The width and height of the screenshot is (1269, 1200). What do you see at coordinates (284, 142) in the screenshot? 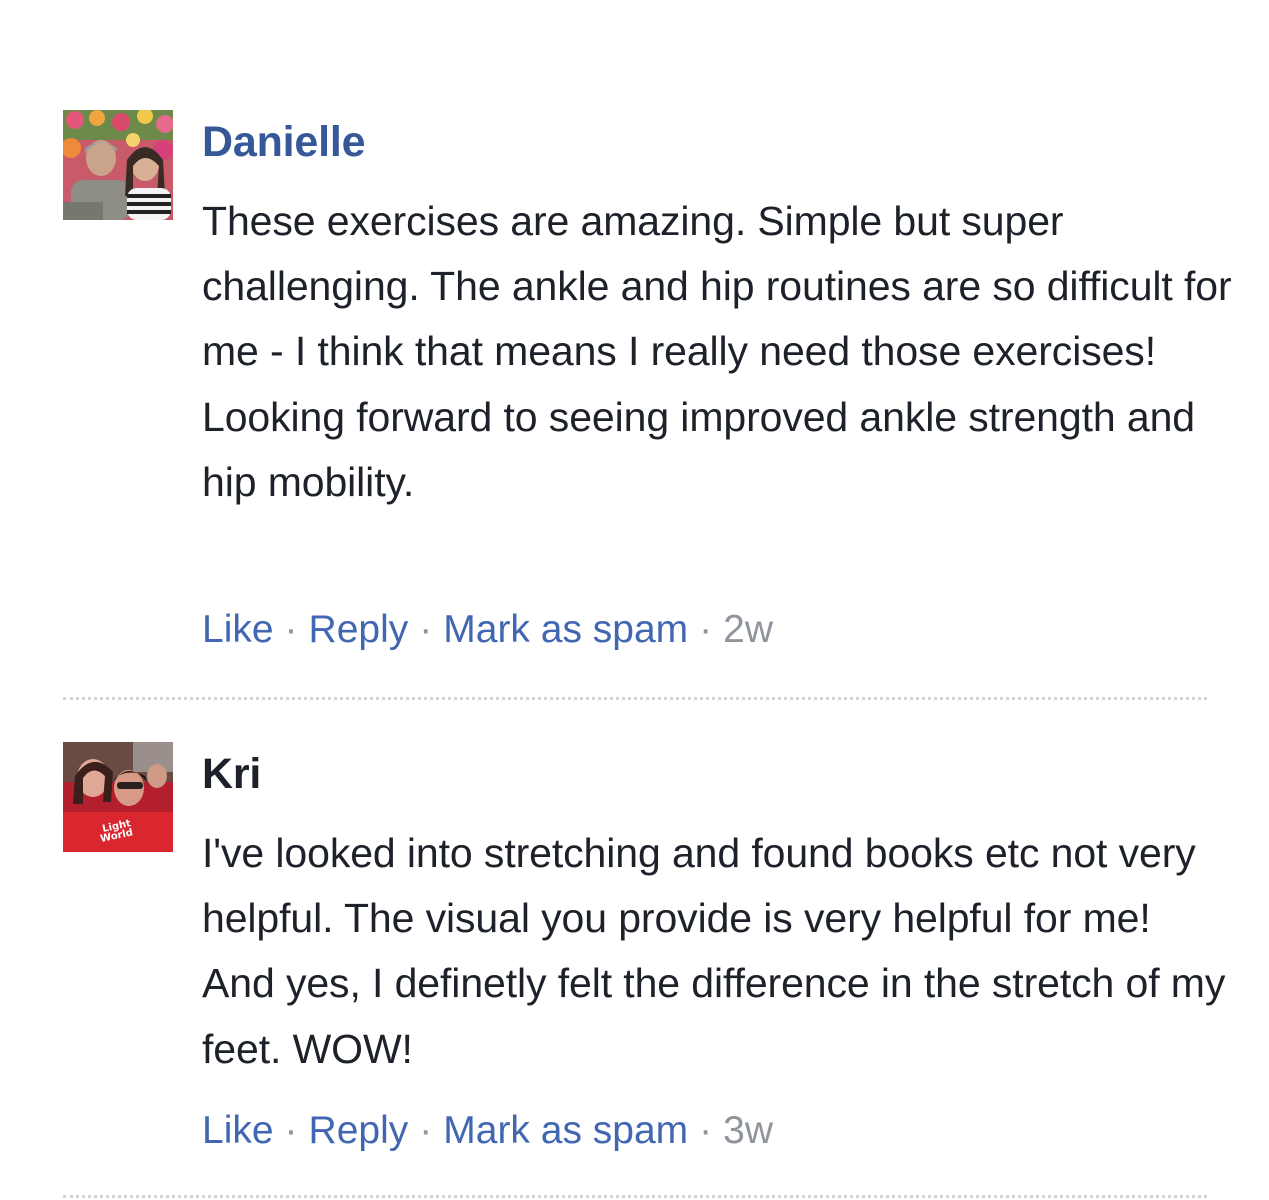
I see `comment-author: Danielle` at bounding box center [284, 142].